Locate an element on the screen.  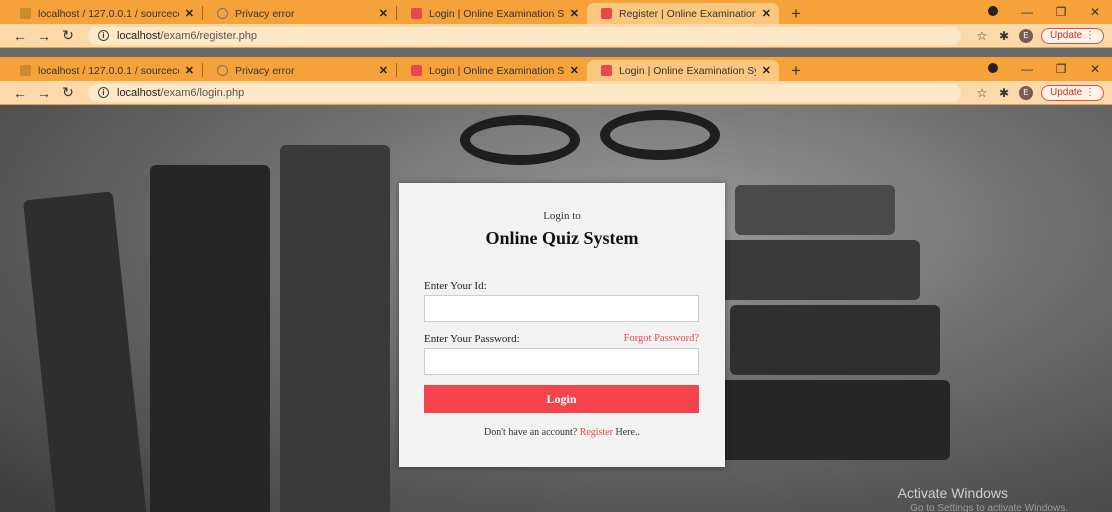
register-prompt: Don't have an account? Register Here.. is located at coordinates (562, 432).